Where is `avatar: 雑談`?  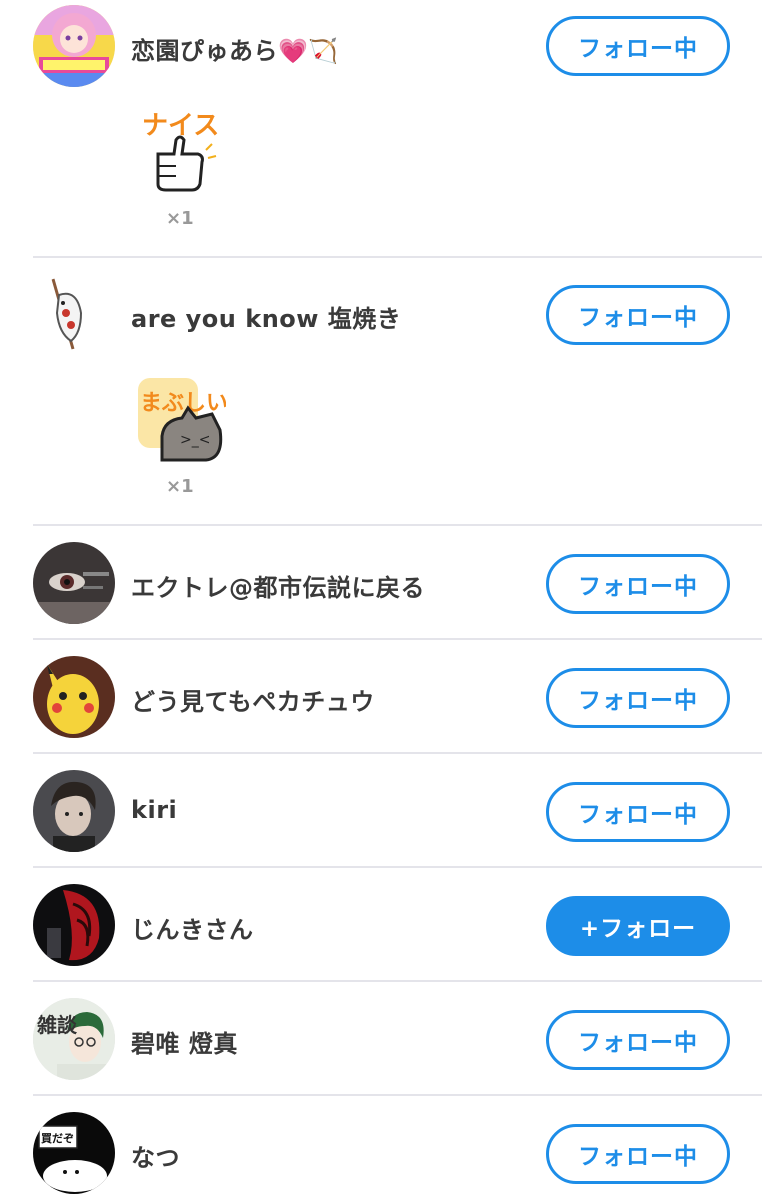 avatar: 雑談 is located at coordinates (74, 1039).